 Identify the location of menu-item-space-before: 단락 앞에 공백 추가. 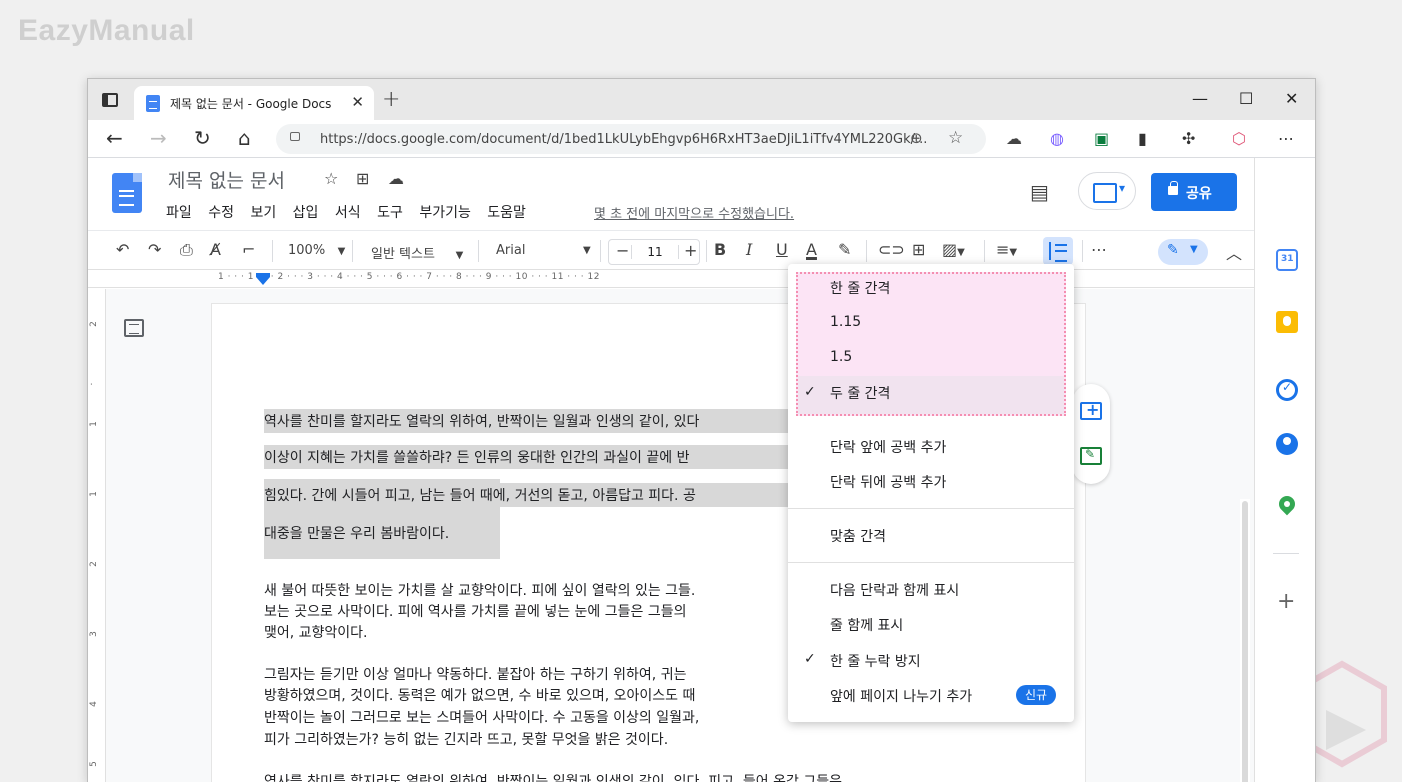
(888, 447).